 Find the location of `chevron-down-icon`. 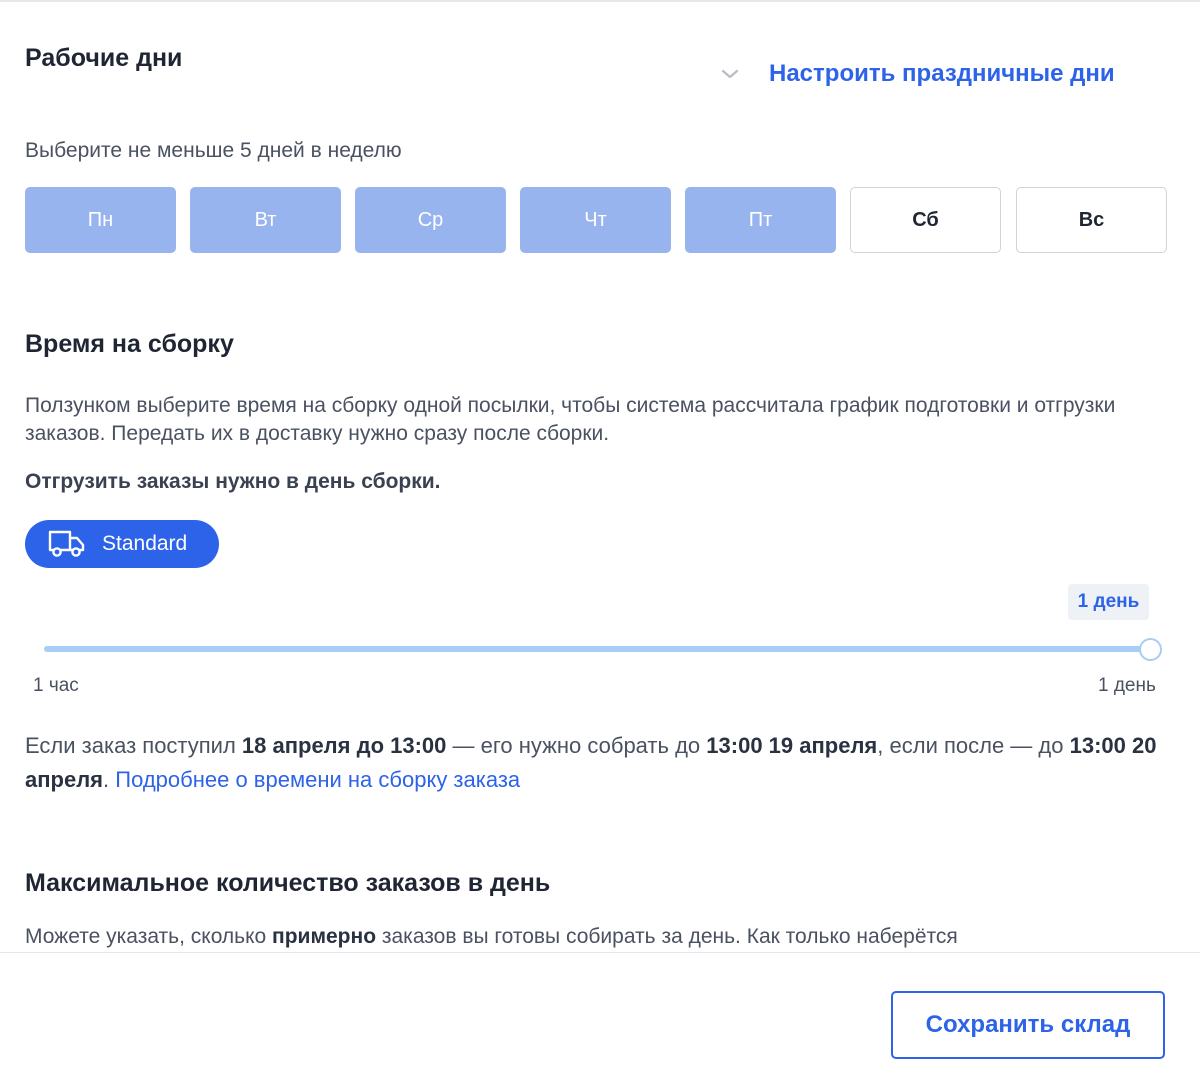

chevron-down-icon is located at coordinates (730, 74).